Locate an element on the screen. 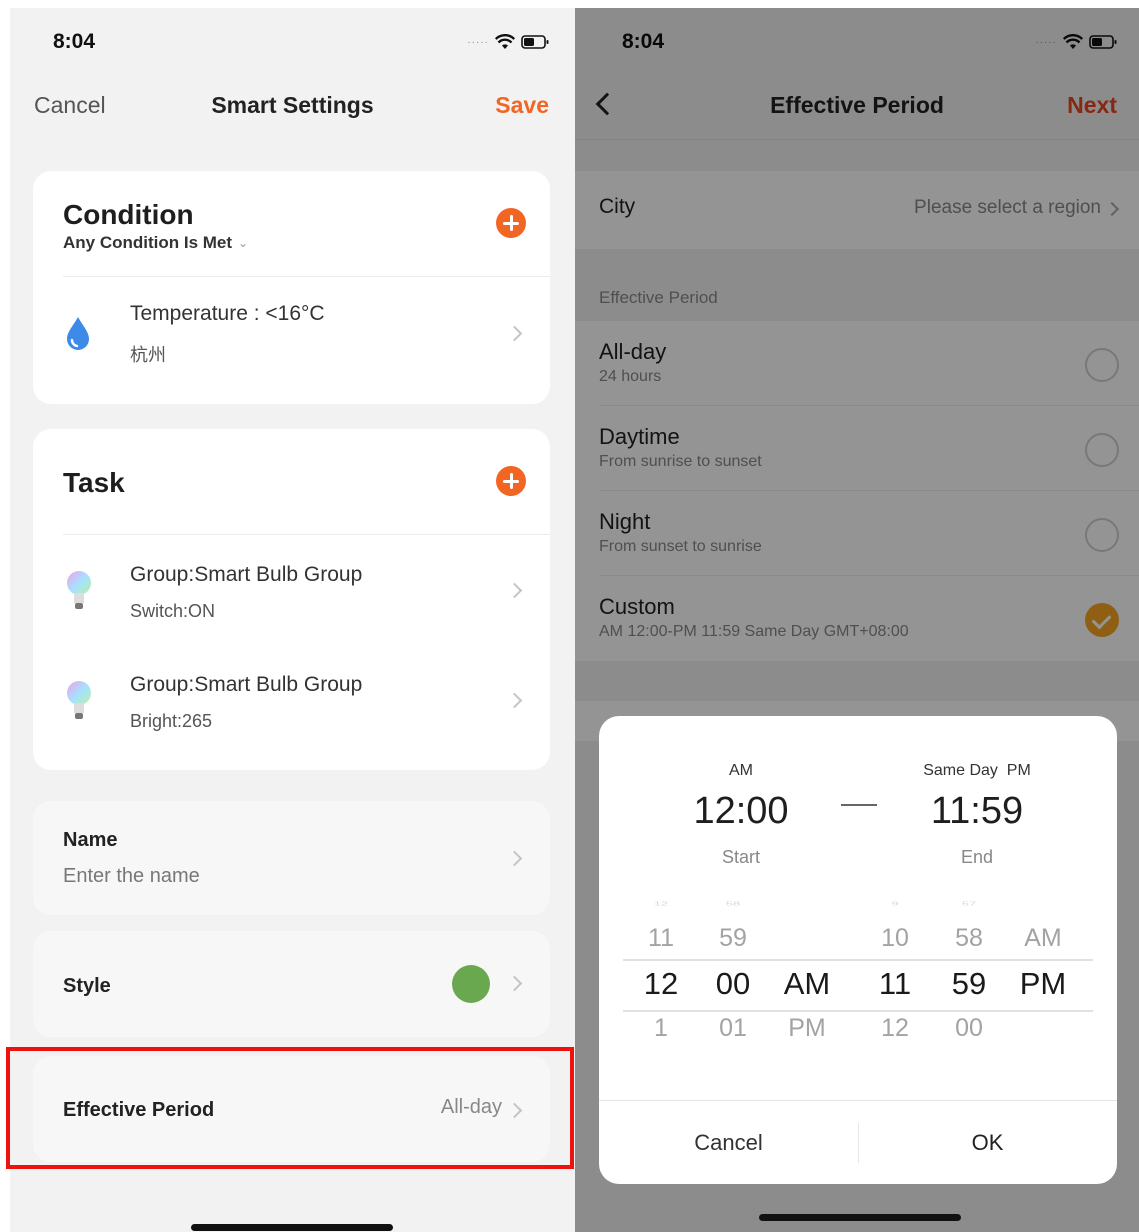  wheel-faint-value: 58 is located at coordinates (733, 903).